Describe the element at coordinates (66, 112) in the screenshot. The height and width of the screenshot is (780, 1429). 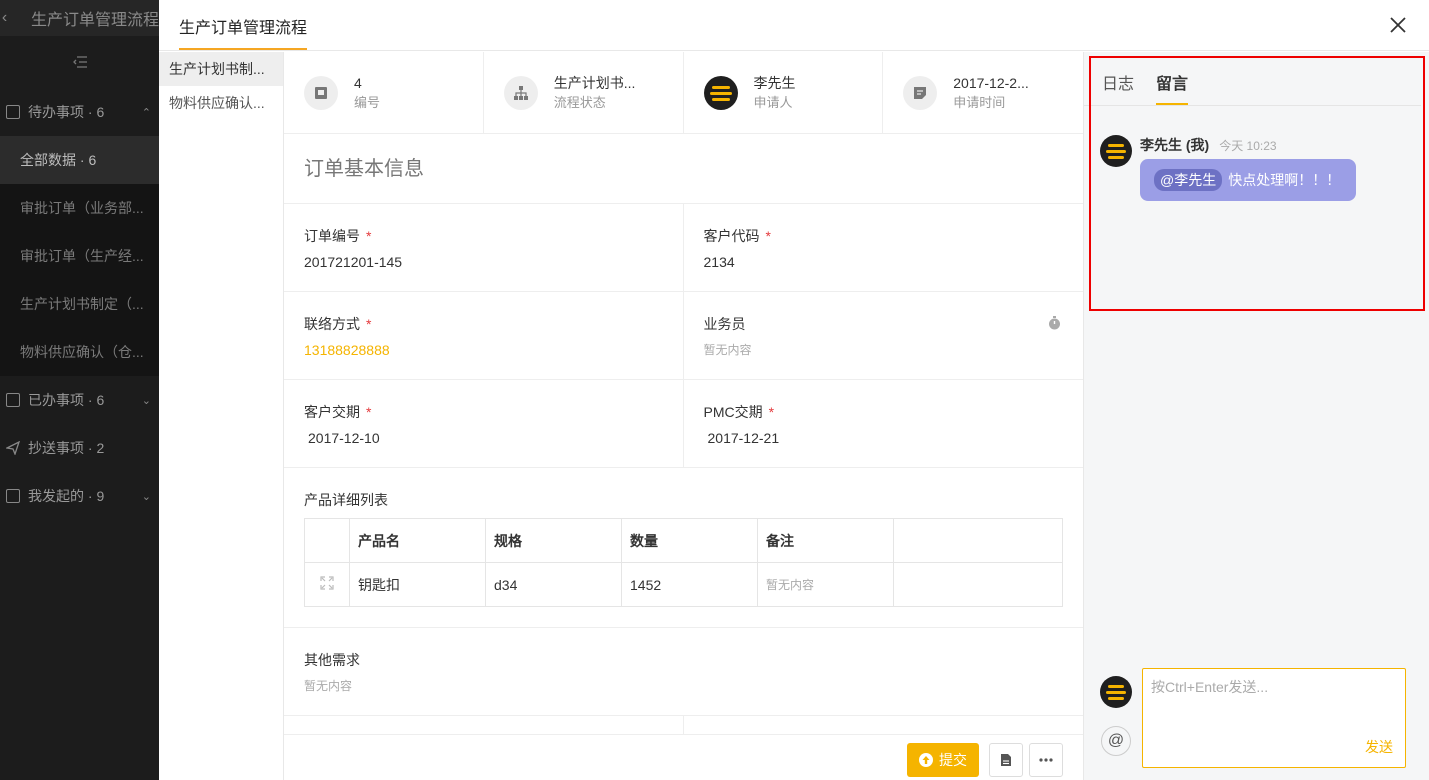
I see `group-label: 待办事项 · 6` at that location.